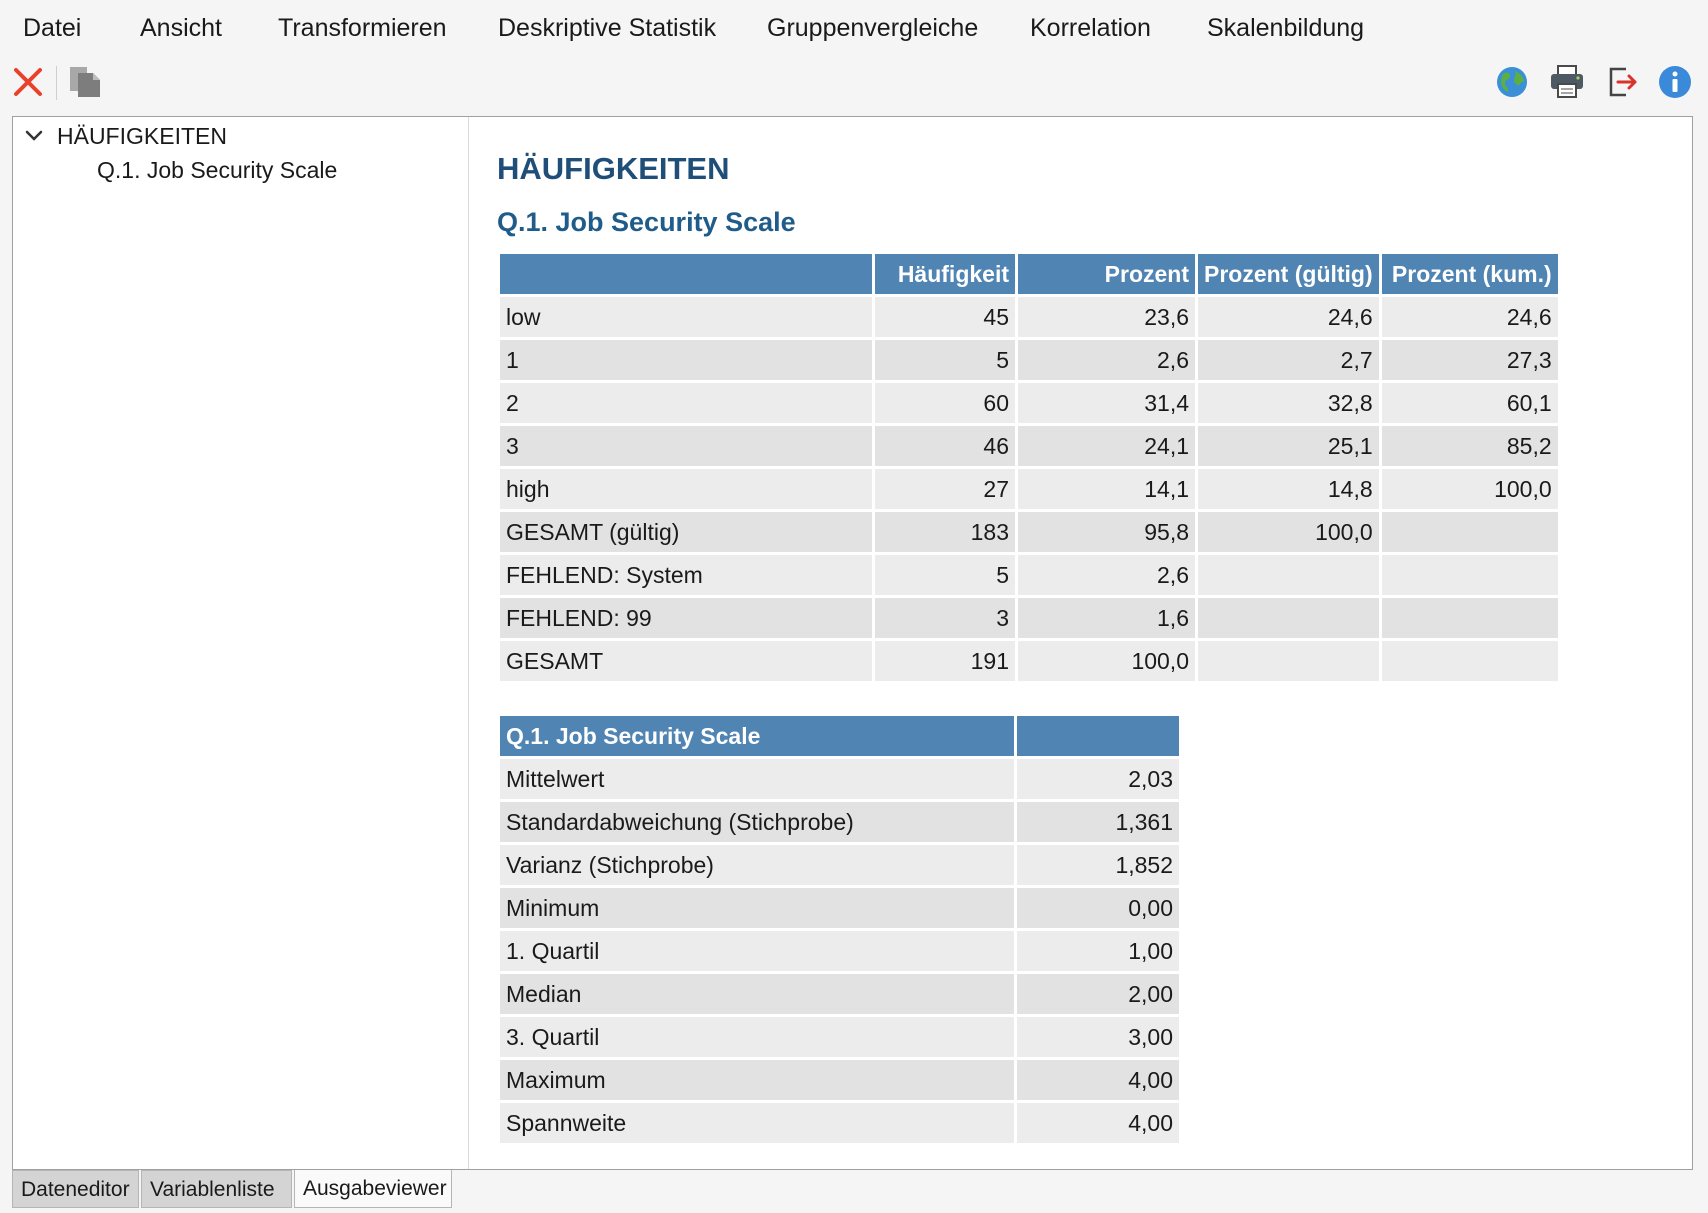 This screenshot has height=1213, width=1708. I want to click on table-cell: high, so click(686, 489).